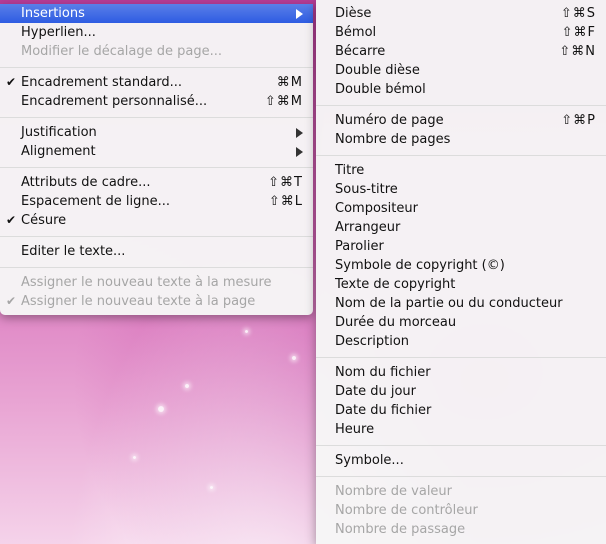 This screenshot has height=544, width=606. Describe the element at coordinates (461, 284) in the screenshot. I see `submenu-item-texte-copyright: Texte de copyright` at that location.